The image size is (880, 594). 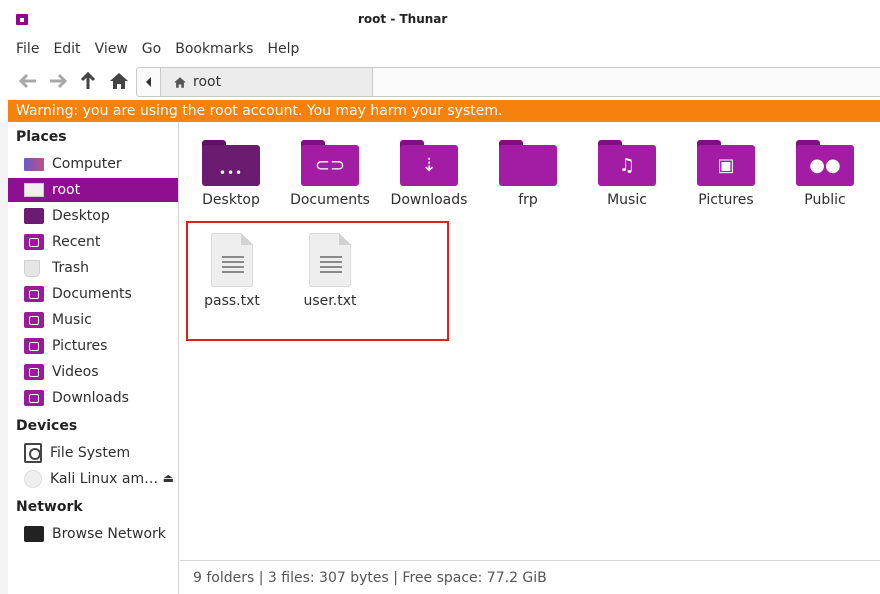 I want to click on sidebar-item-trash: Trash, so click(x=93, y=268).